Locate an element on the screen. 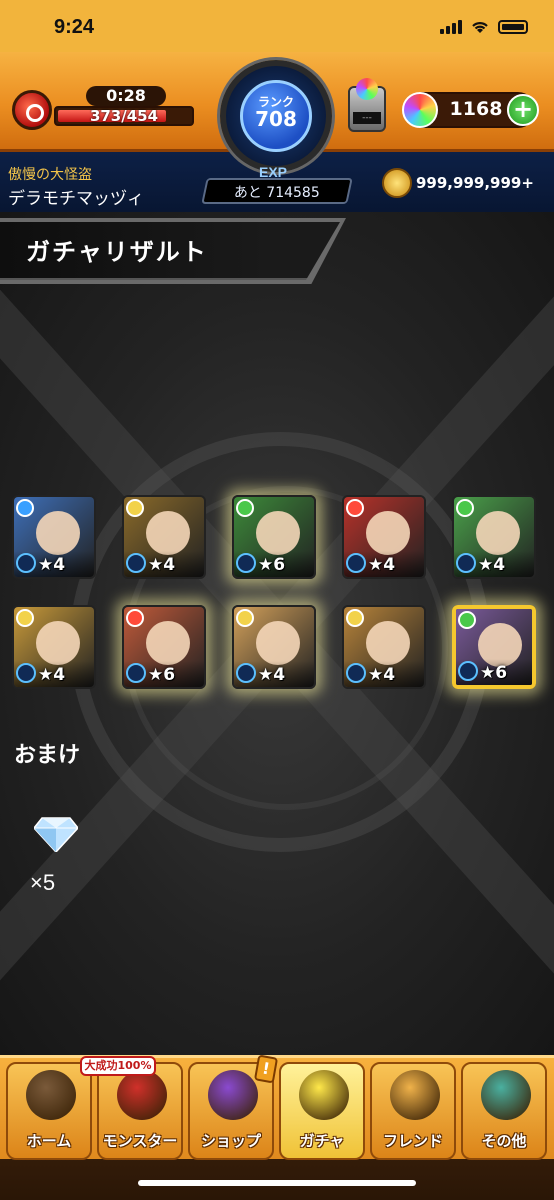 This screenshot has height=1200, width=554. player-name: デラモチマッヅィ is located at coordinates (76, 199).